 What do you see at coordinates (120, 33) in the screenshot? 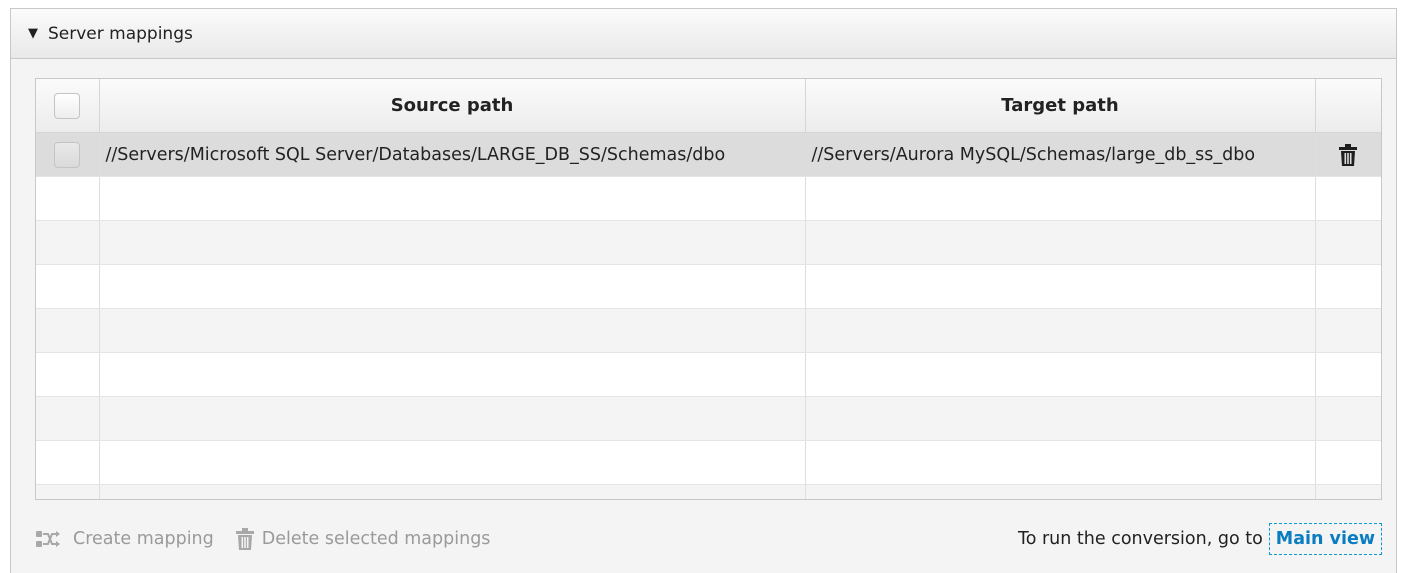
I see `panel-title: Server mappings` at bounding box center [120, 33].